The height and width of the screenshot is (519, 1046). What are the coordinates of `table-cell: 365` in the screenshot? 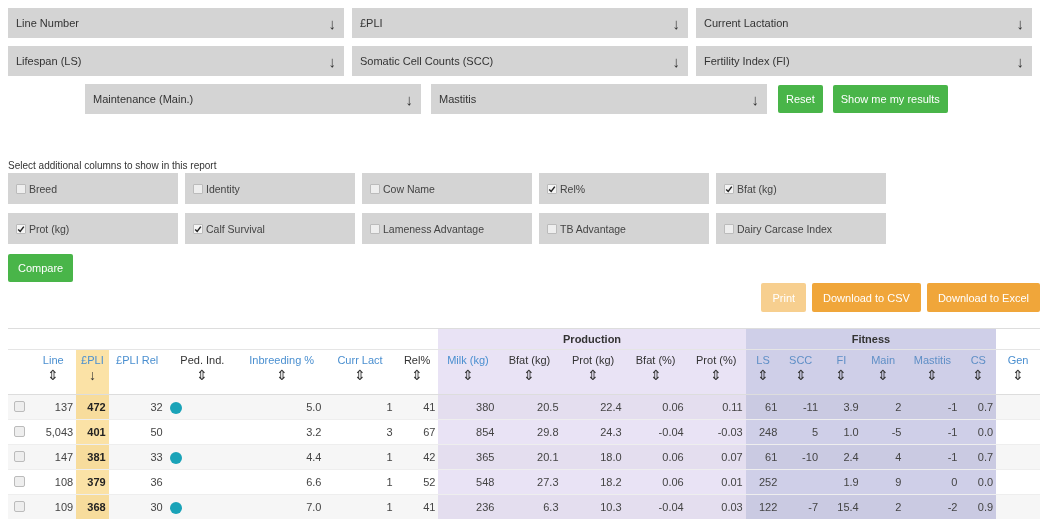 It's located at (485, 457).